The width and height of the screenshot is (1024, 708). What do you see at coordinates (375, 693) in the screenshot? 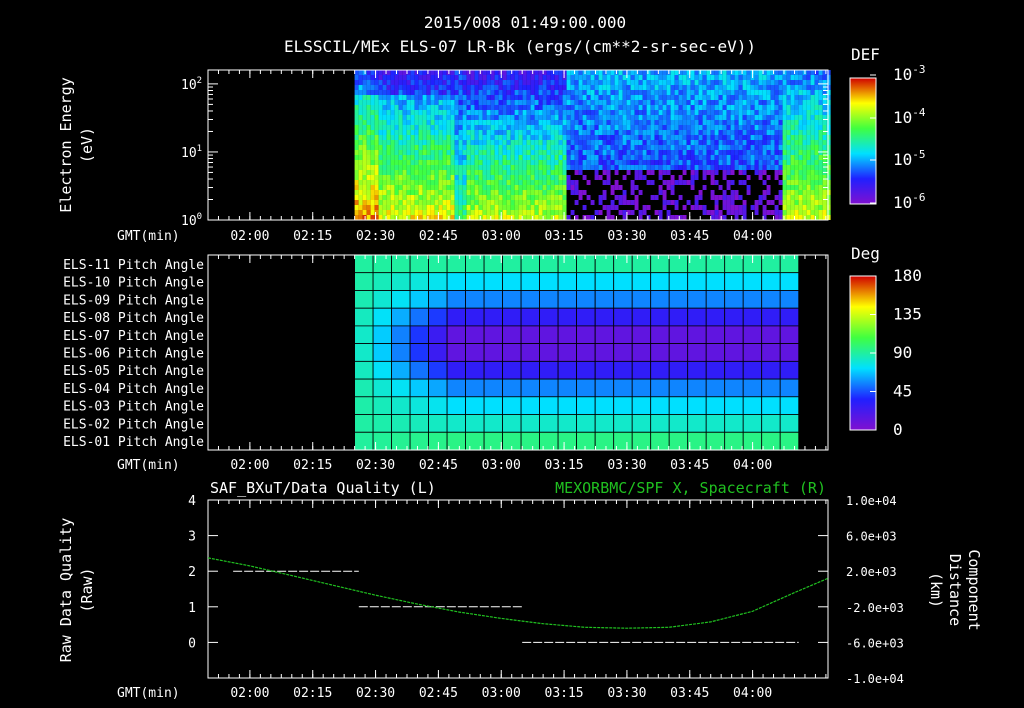
I see `x-tick-label: 02:30` at bounding box center [375, 693].